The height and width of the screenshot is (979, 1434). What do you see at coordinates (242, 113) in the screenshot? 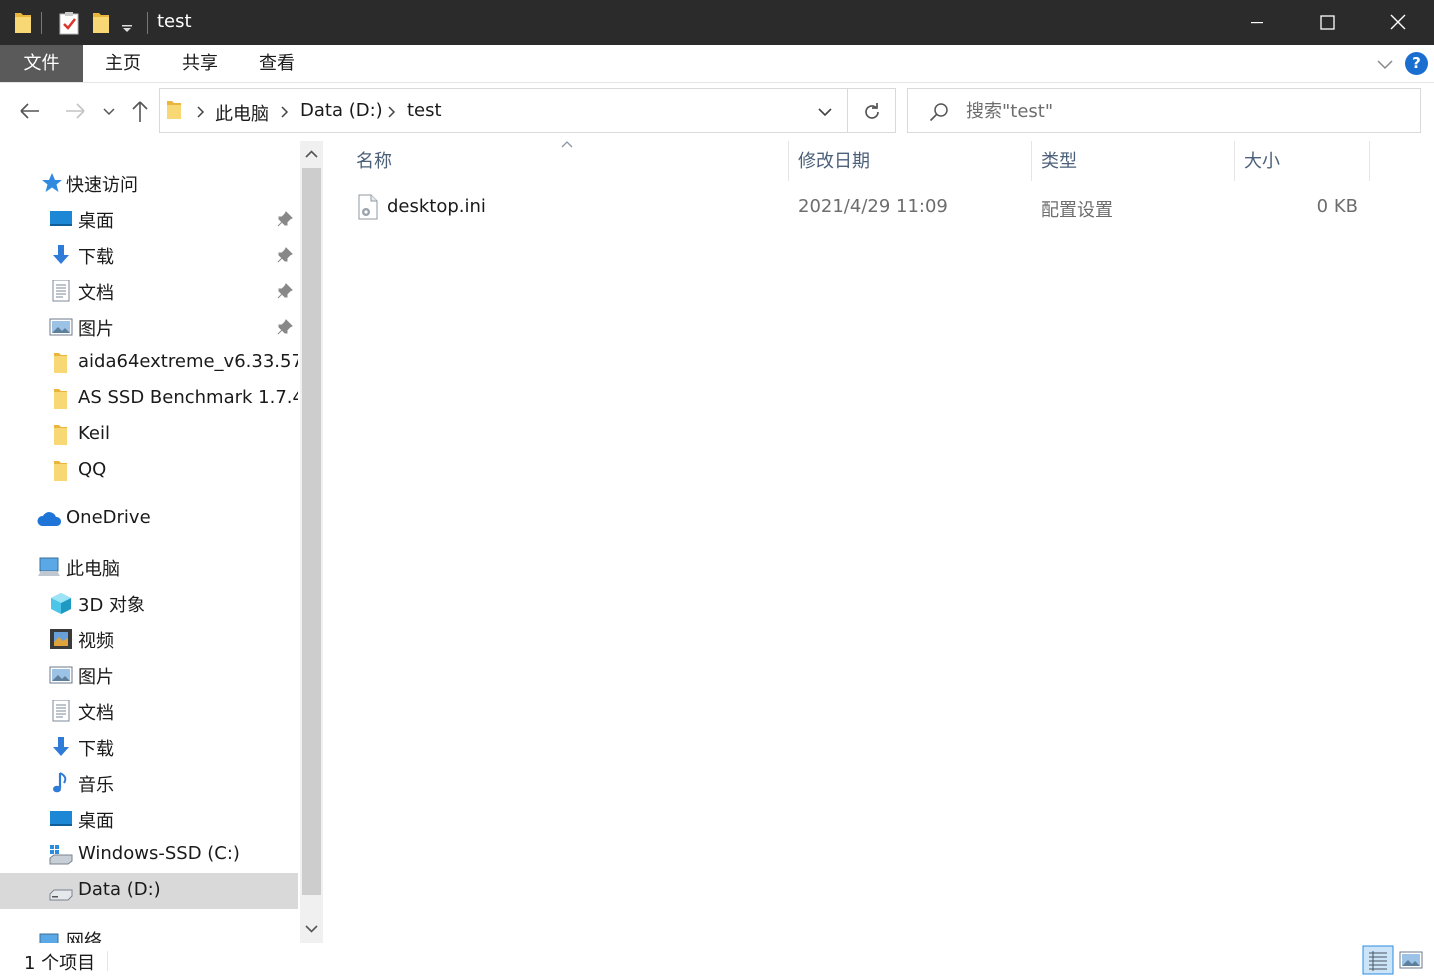
I see `breadcrumb-this-pc: 此电脑` at bounding box center [242, 113].